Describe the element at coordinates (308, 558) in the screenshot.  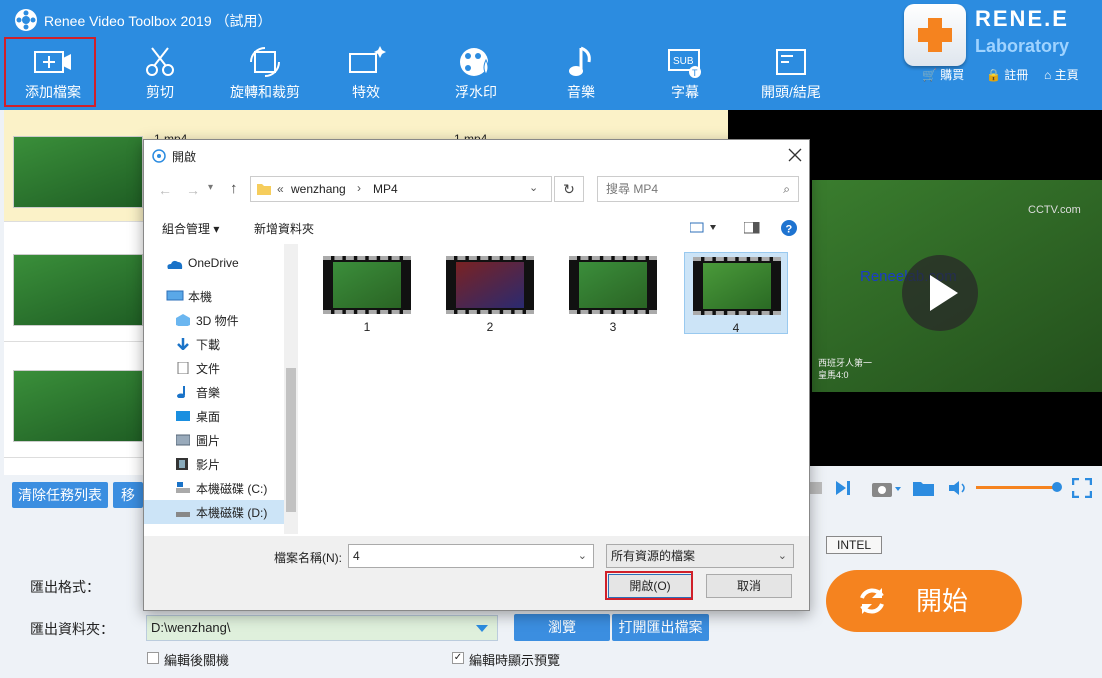
I see `filename-label: 檔案名稱(N):` at that location.